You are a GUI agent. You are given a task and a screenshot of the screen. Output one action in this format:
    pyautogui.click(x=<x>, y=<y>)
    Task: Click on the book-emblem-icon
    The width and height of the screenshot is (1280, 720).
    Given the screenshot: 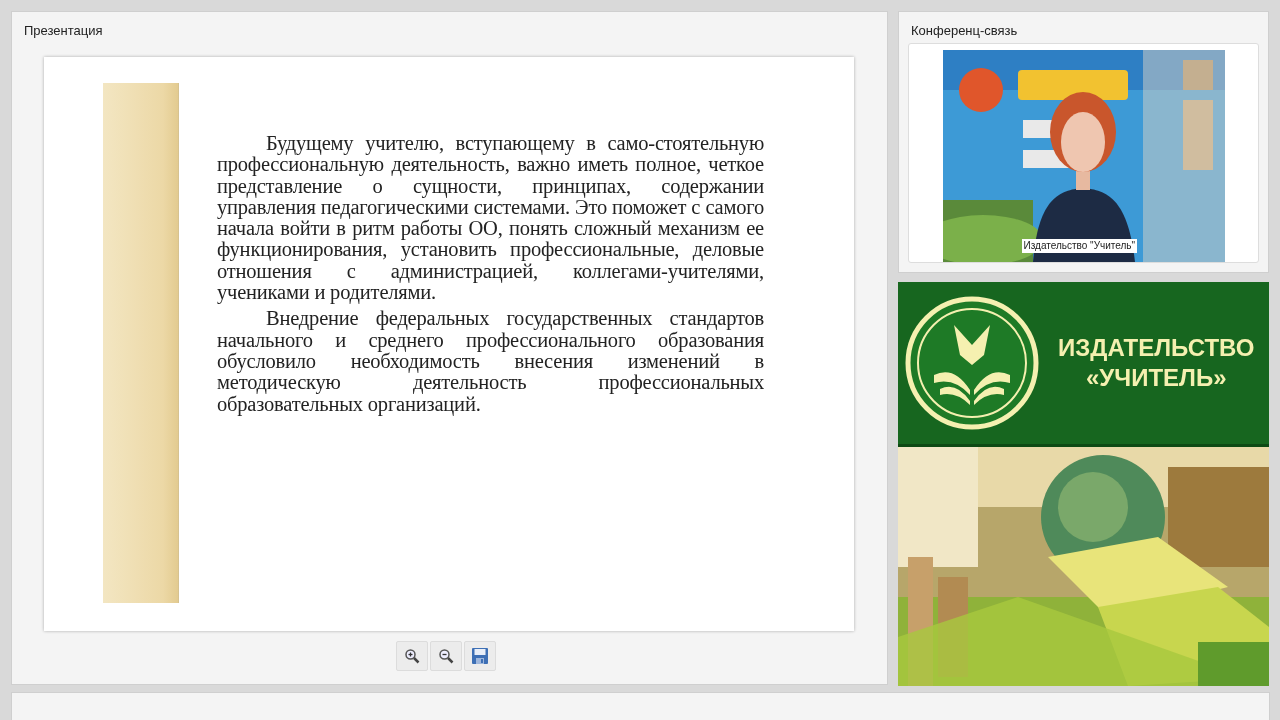 What is the action you would take?
    pyautogui.click(x=972, y=363)
    